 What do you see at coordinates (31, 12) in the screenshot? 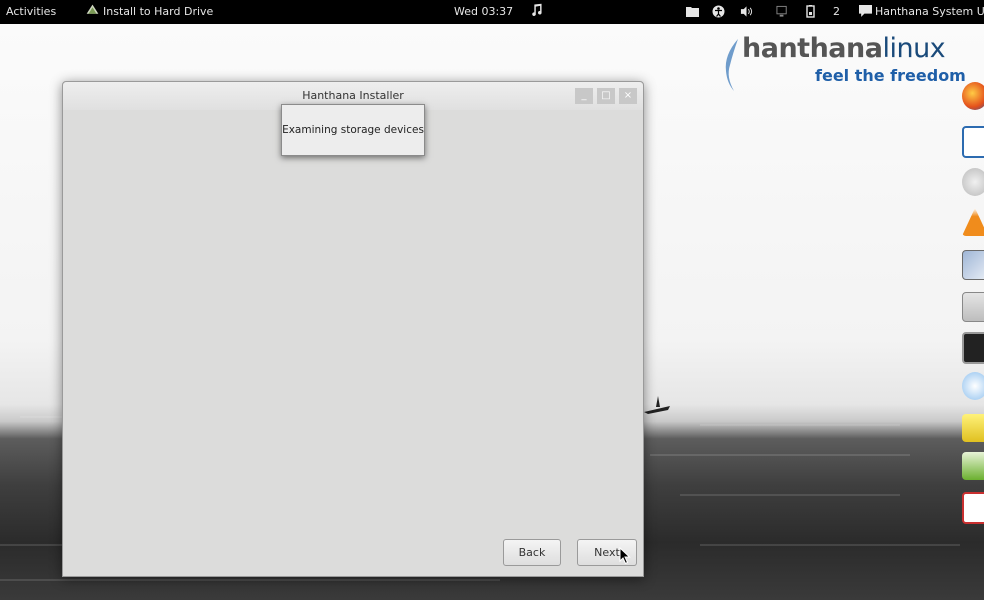
I see `activities-button: Activities` at bounding box center [31, 12].